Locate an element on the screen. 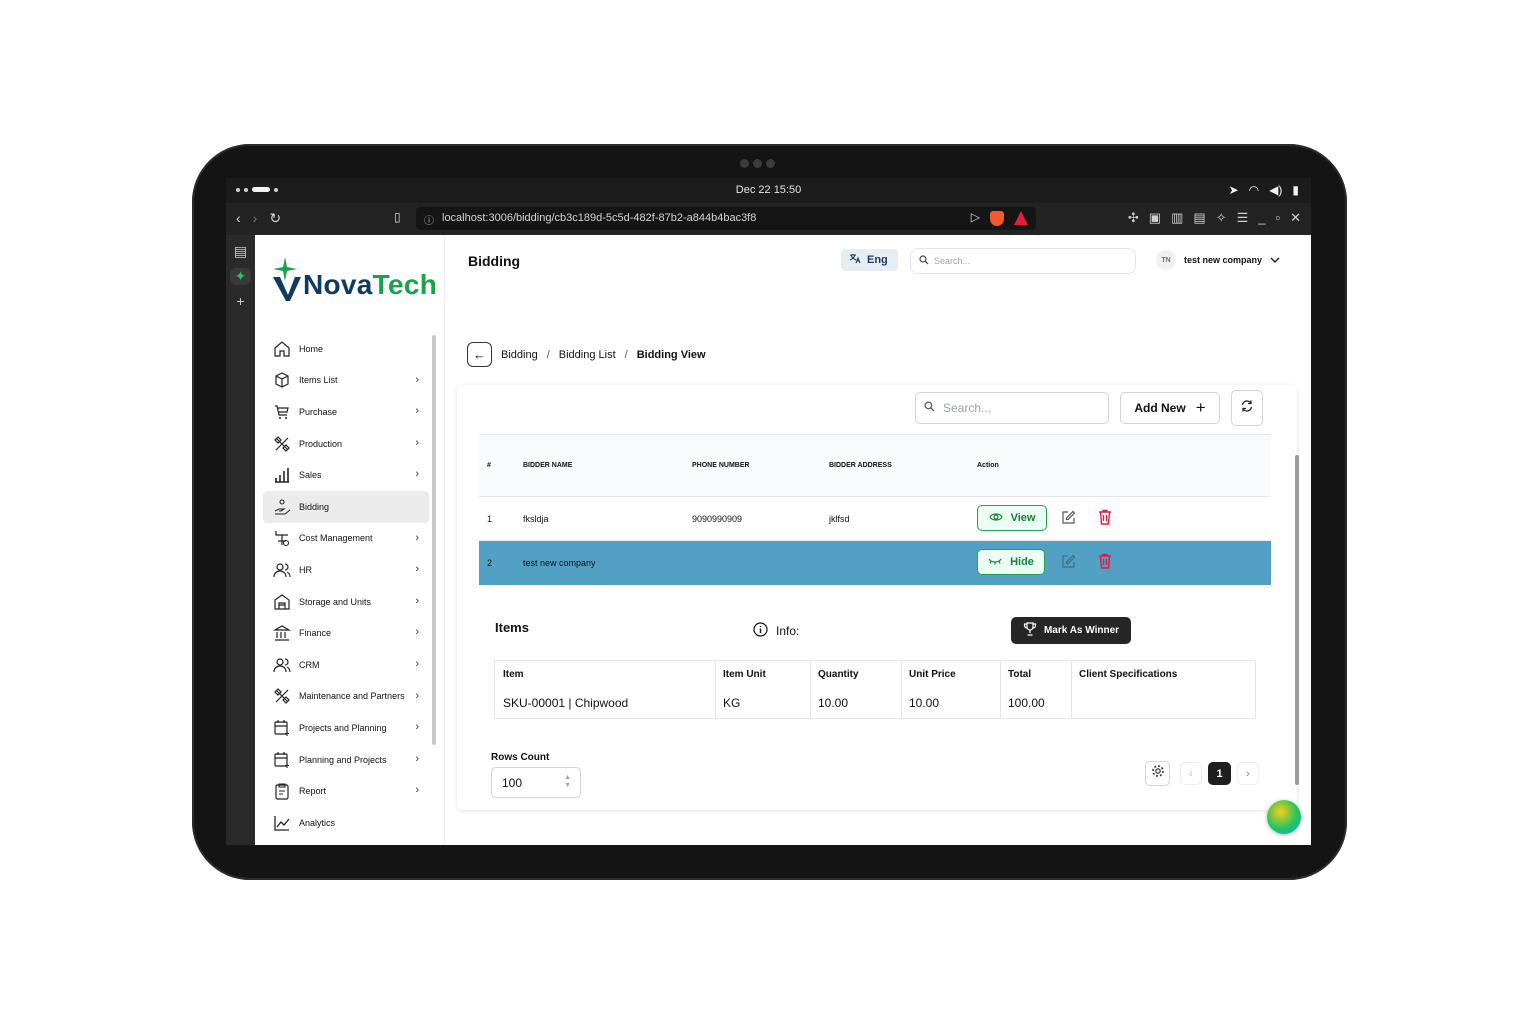  cost-icon is located at coordinates (282, 538).